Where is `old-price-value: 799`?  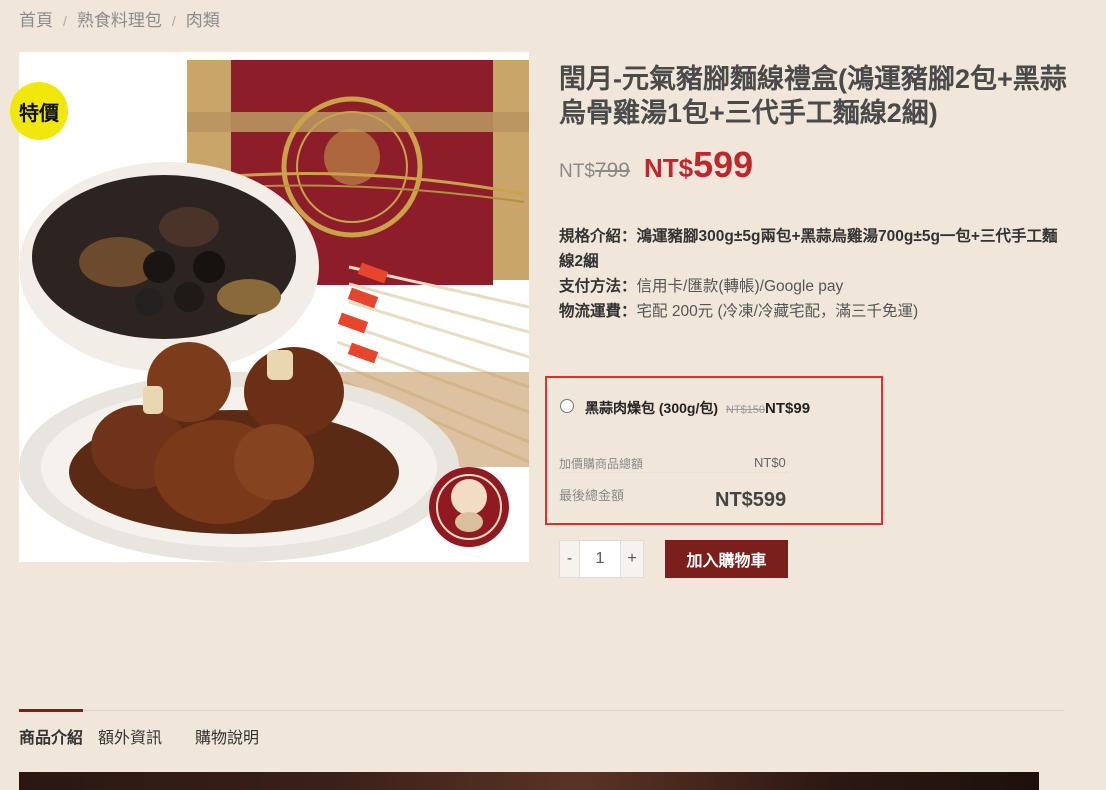
old-price-value: 799 is located at coordinates (612, 170).